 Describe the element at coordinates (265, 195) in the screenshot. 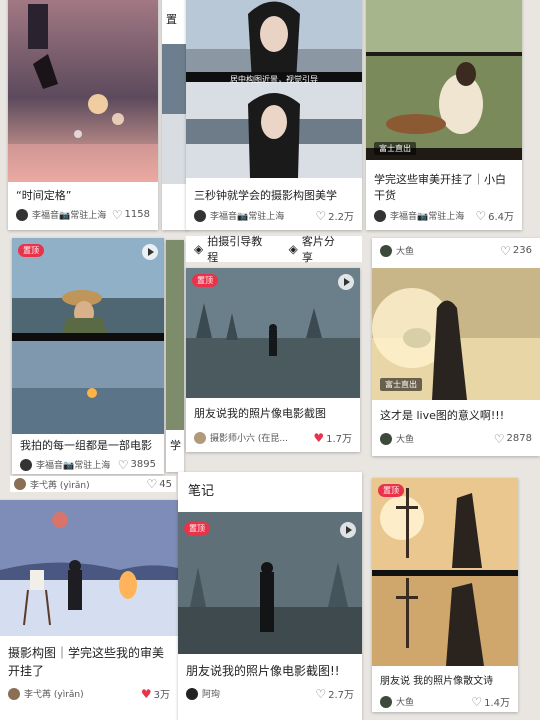

I see `card-title: 三秒钟就学会的摄影构图美学` at that location.